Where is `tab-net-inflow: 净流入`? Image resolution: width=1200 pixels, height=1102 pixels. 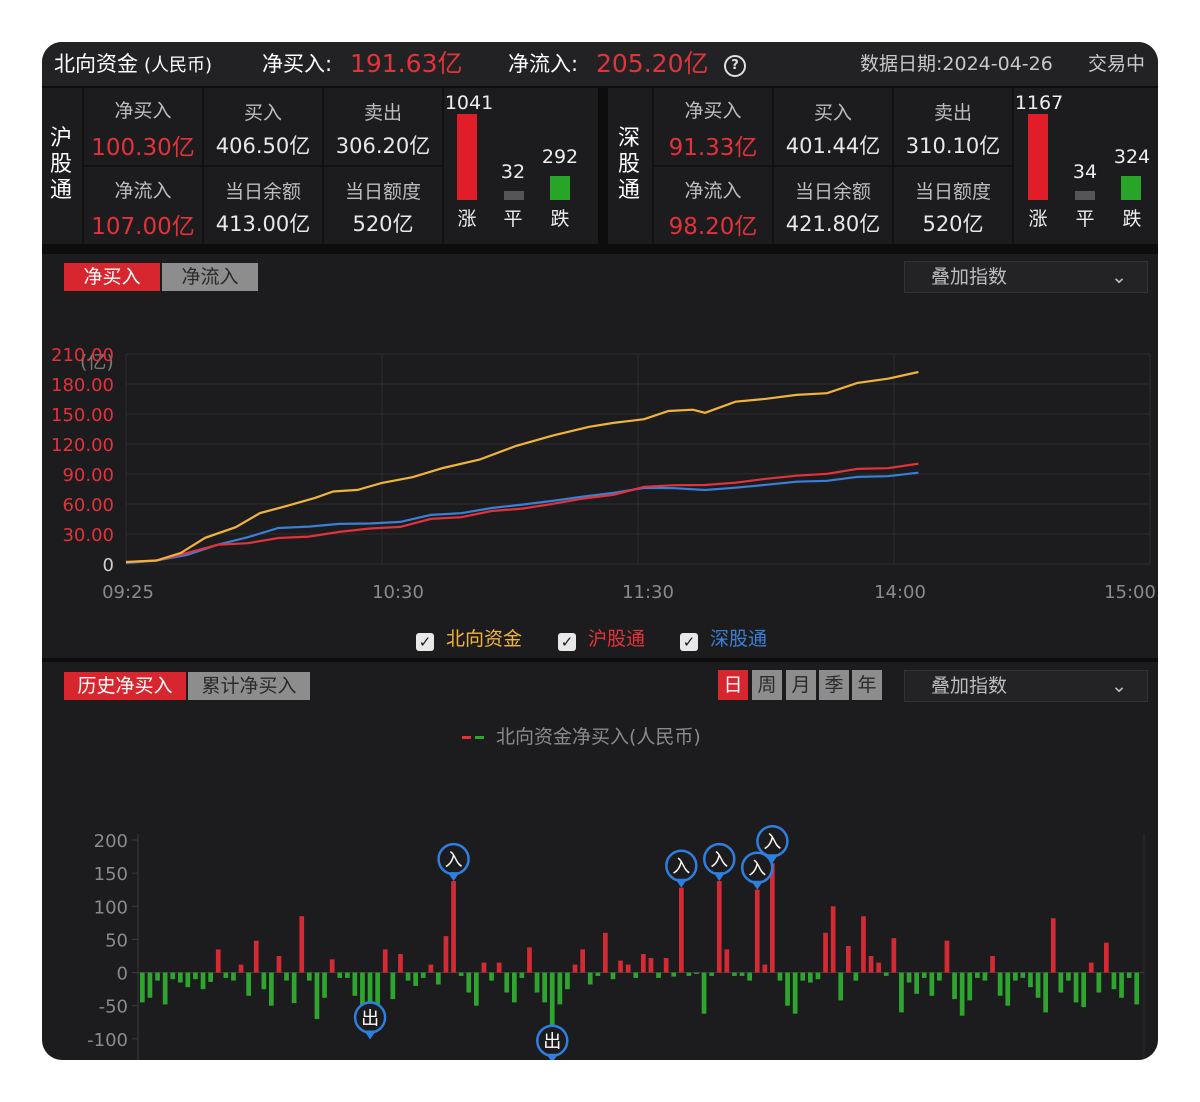
tab-net-inflow: 净流入 is located at coordinates (210, 277).